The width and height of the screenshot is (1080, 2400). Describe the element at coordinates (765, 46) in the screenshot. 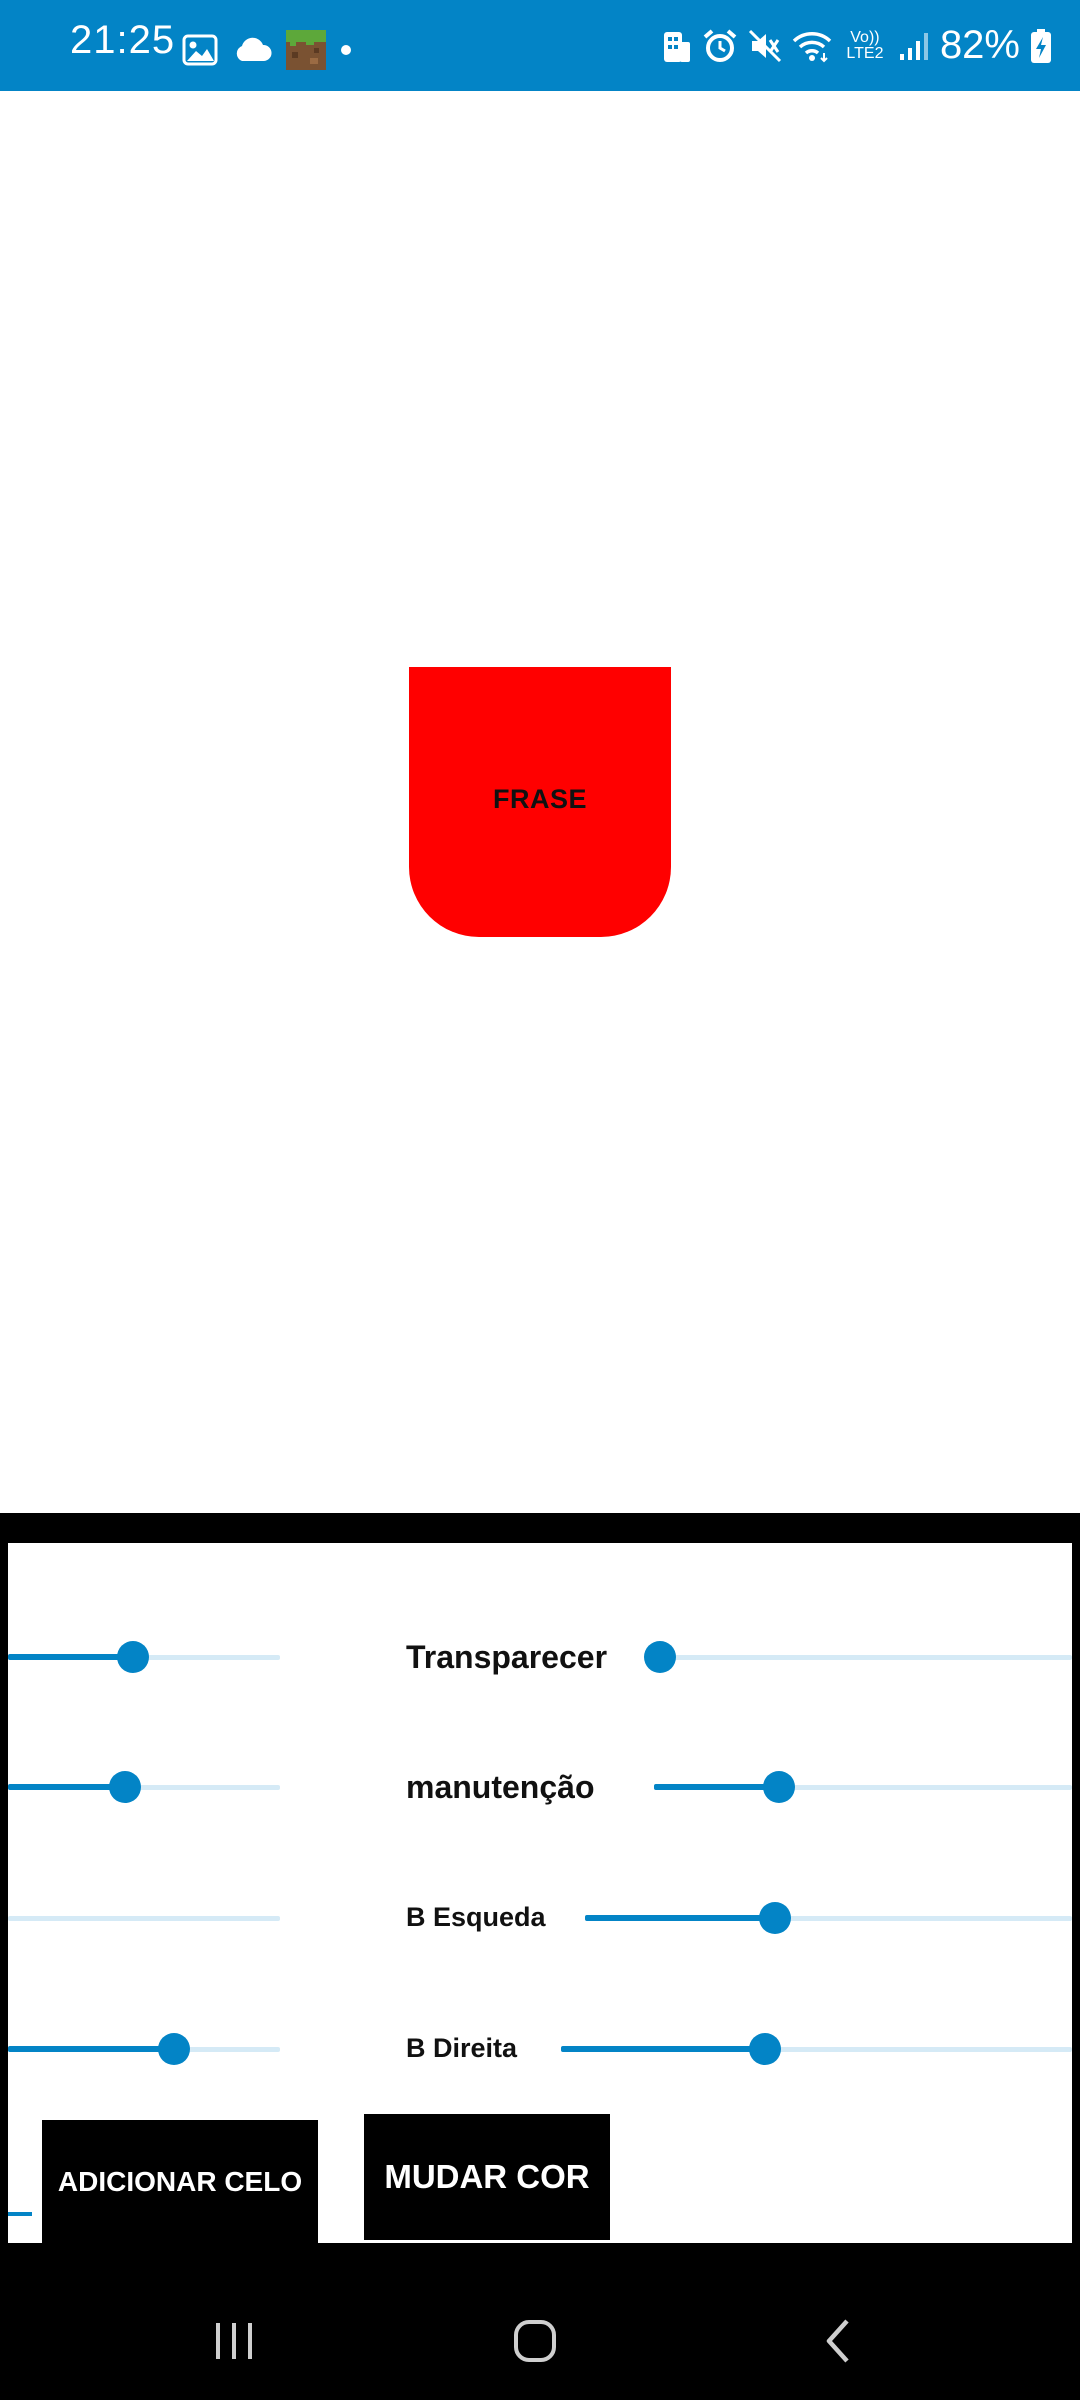

I see `mute-icon` at that location.